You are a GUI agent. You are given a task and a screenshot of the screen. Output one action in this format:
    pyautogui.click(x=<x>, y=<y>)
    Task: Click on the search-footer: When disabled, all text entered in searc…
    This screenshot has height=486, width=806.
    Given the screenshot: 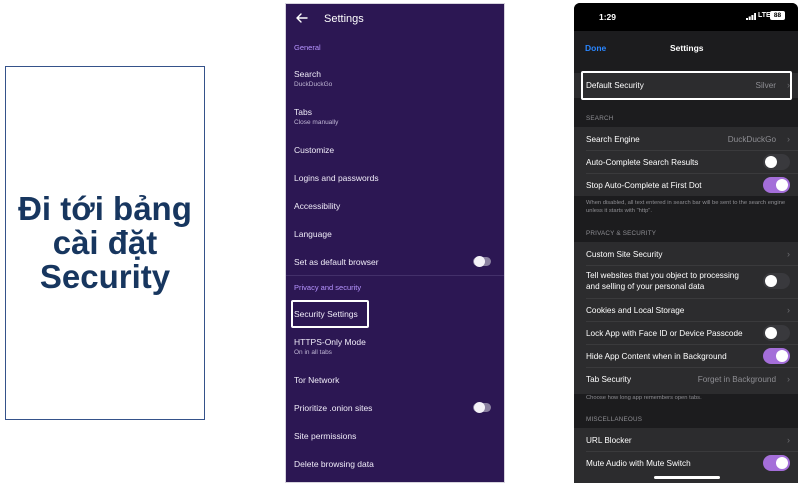 What is the action you would take?
    pyautogui.click(x=686, y=207)
    